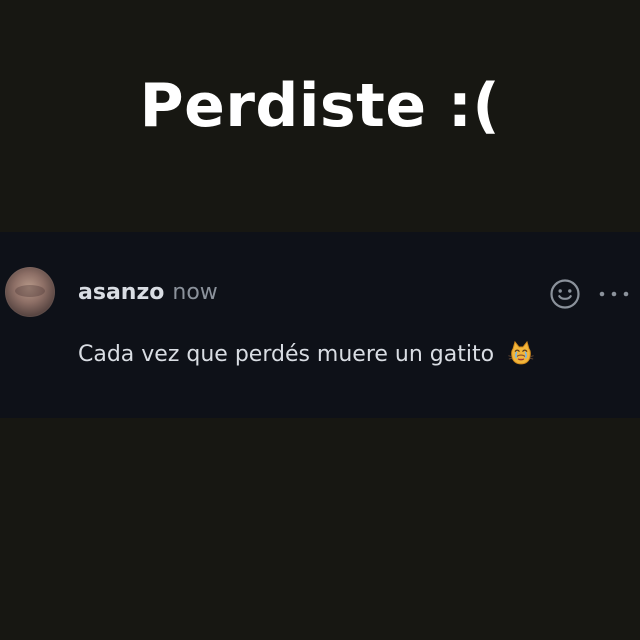 The image size is (640, 640). I want to click on comment-text: Cada vez que perdés muere un gatito, so click(286, 354).